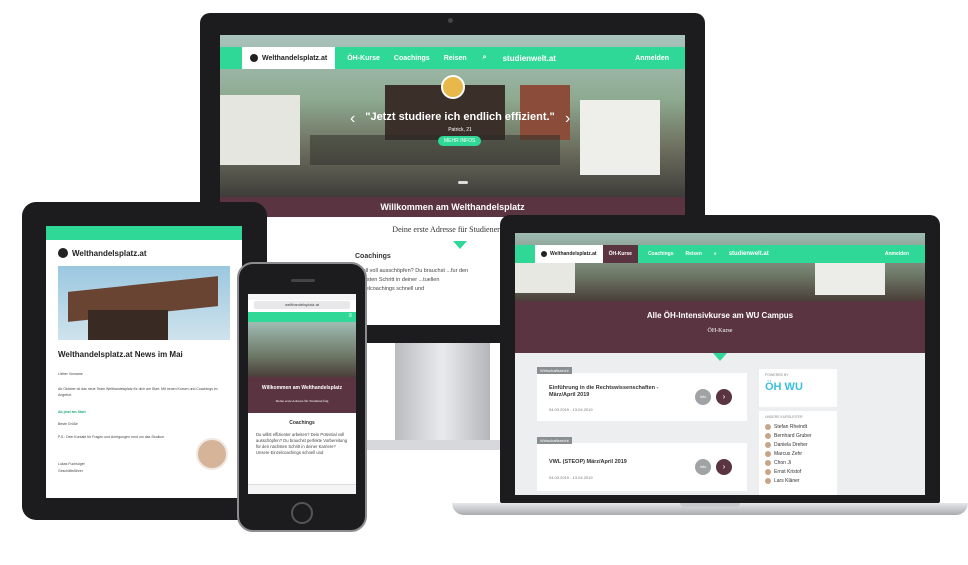 The height and width of the screenshot is (565, 968). Describe the element at coordinates (588, 462) in the screenshot. I see `course-title: VWL (STEOP) März/April 2019` at that location.